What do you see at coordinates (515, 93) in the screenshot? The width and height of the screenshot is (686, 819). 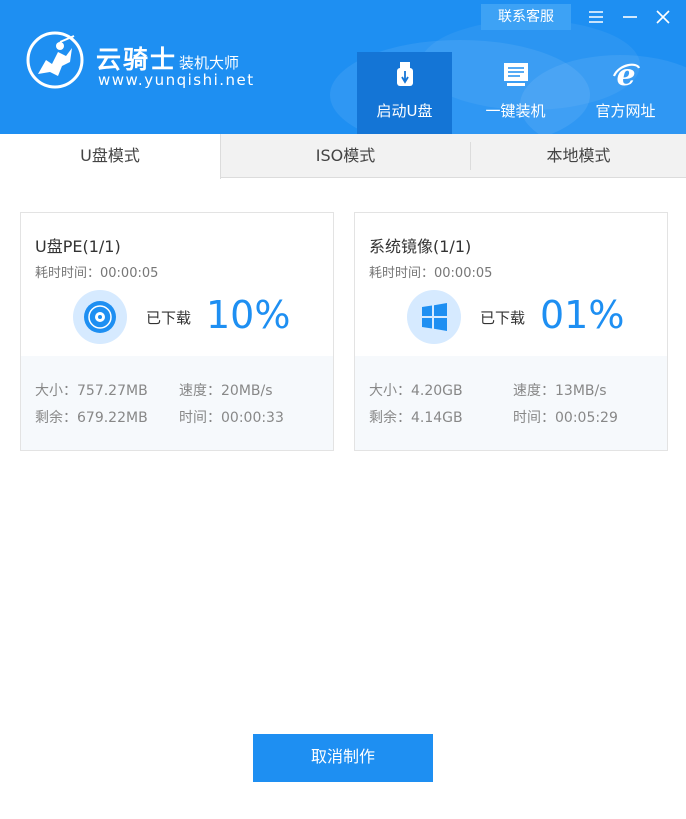 I see `nav-one-click-install: 一键装机` at bounding box center [515, 93].